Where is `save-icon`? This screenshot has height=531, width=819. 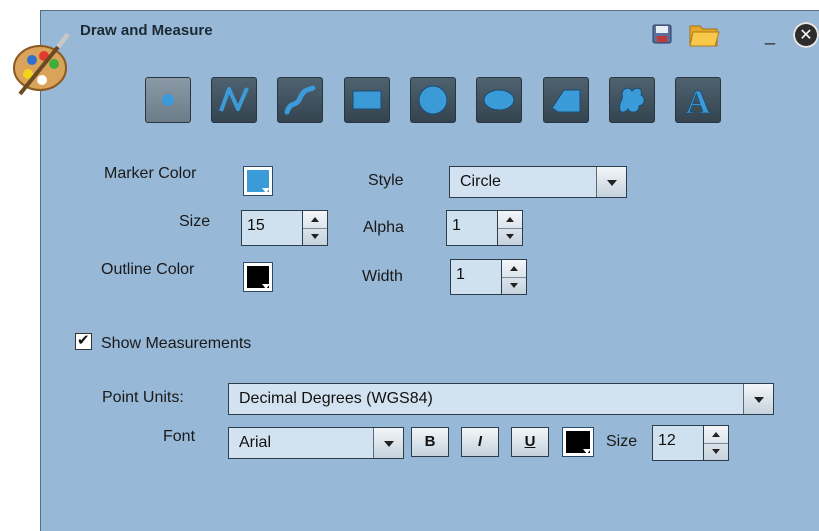
save-icon is located at coordinates (662, 34).